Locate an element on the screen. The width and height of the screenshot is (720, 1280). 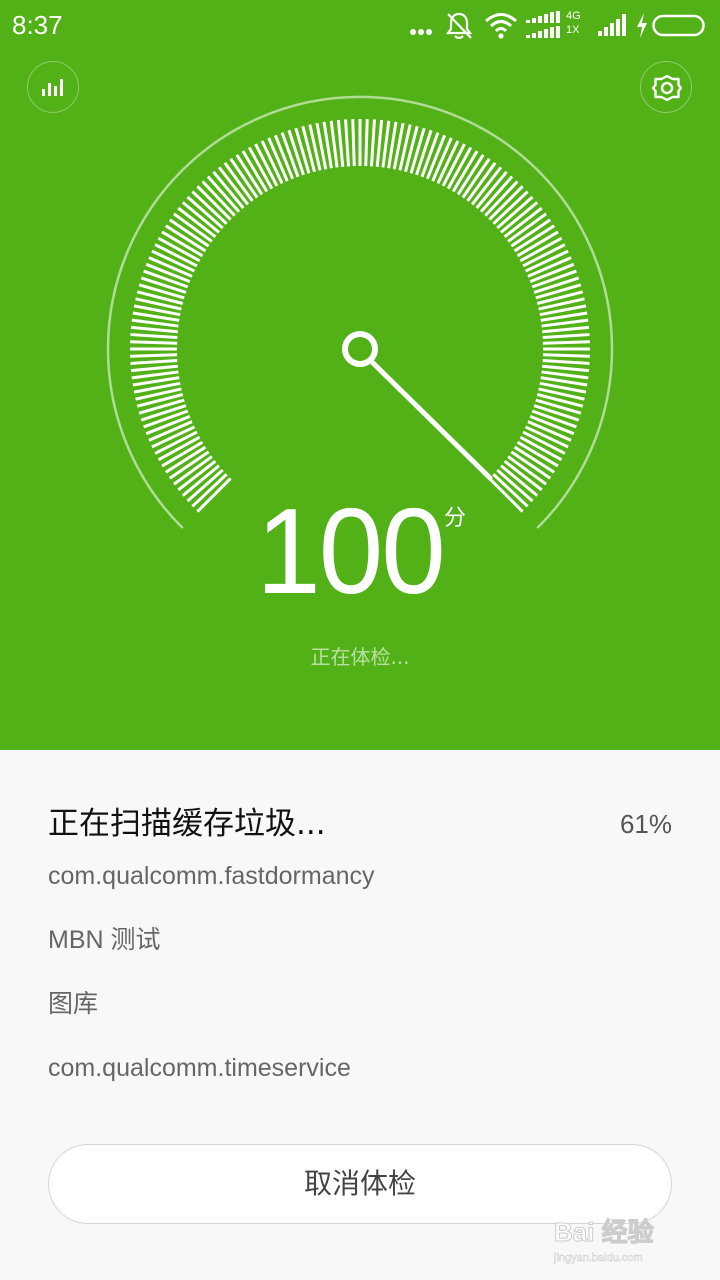
baidu-logo-icon: Bai 经验 jingyan.baidu.com is located at coordinates (603, 1241).